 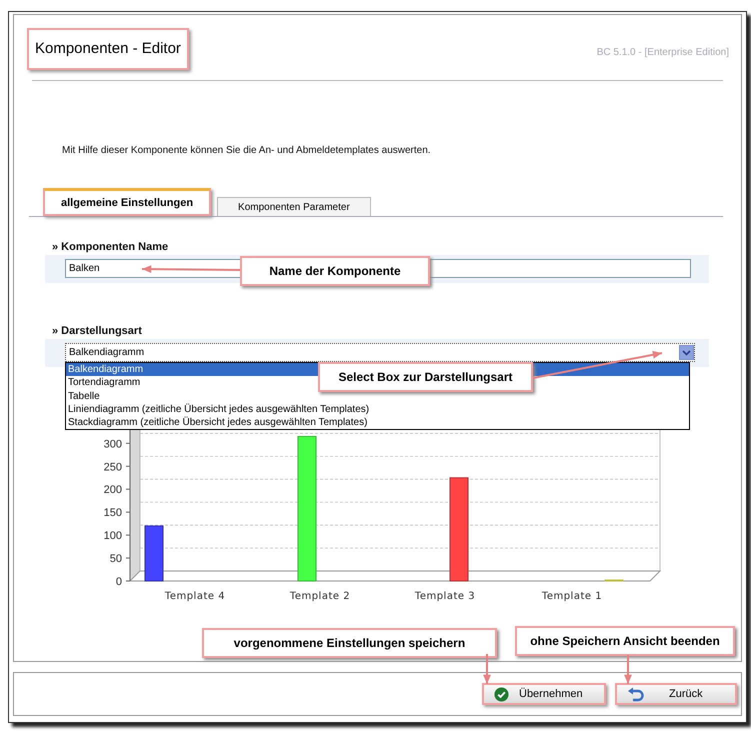 What do you see at coordinates (108, 49) in the screenshot?
I see `editor-title: Komponenten - Editor` at bounding box center [108, 49].